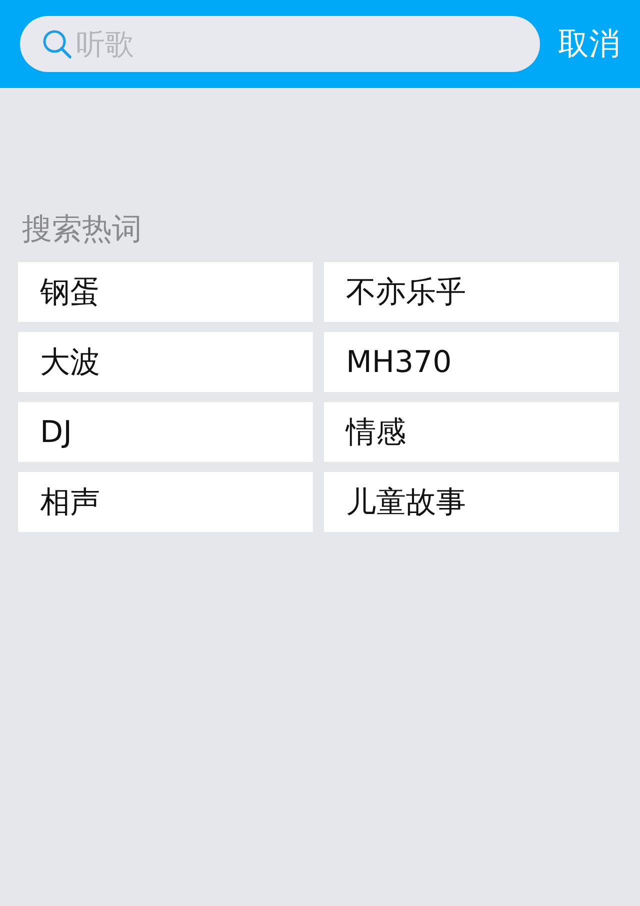 This screenshot has width=640, height=906. Describe the element at coordinates (57, 44) in the screenshot. I see `search-icon` at that location.